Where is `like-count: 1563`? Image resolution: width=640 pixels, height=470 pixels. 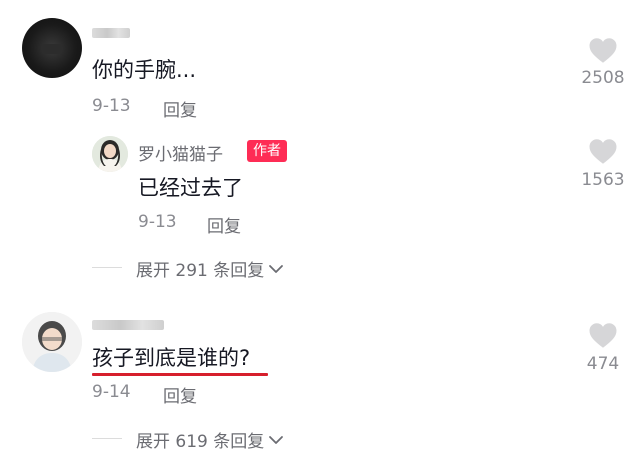 like-count: 1563 is located at coordinates (603, 180).